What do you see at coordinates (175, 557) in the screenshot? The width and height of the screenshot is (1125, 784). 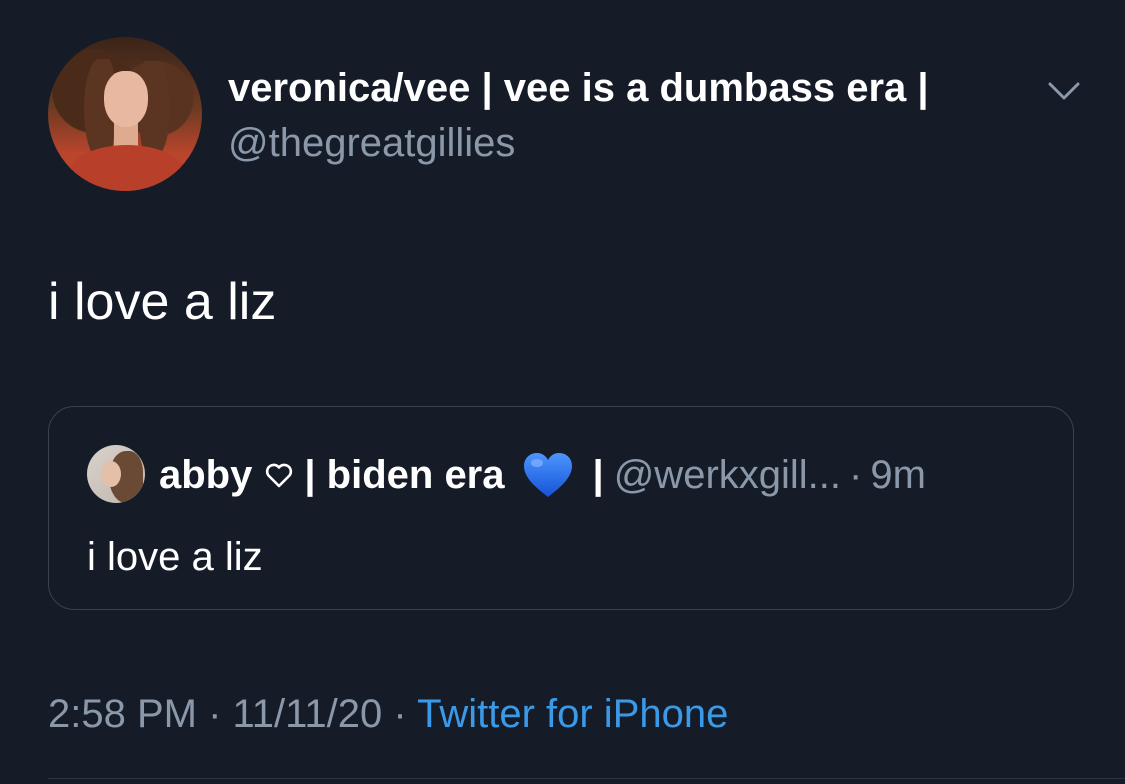 I see `quoted-tweet-text: i love a liz` at bounding box center [175, 557].